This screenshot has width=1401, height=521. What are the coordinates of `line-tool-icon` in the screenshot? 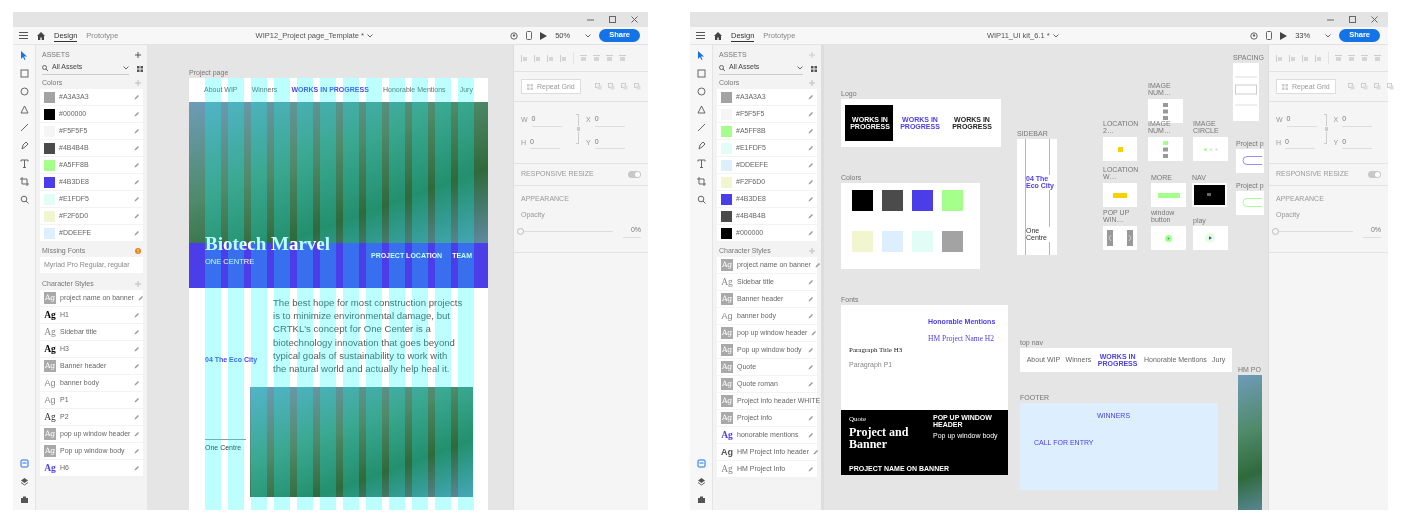 It's located at (701, 127).